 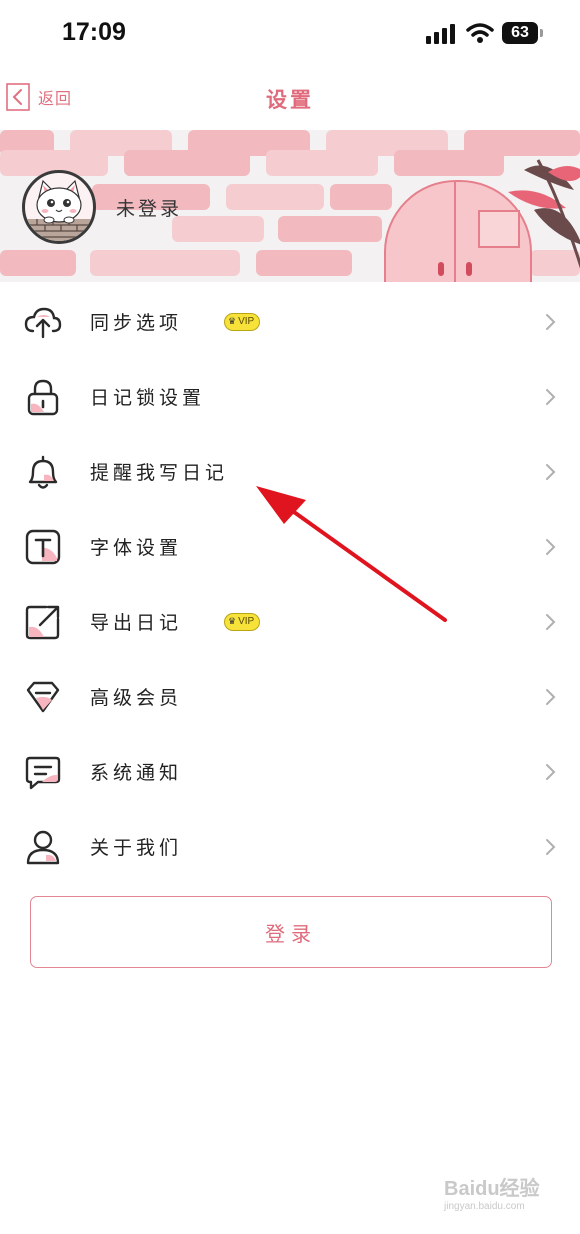 I want to click on menu-item-notifications: 系统通知, so click(x=290, y=771).